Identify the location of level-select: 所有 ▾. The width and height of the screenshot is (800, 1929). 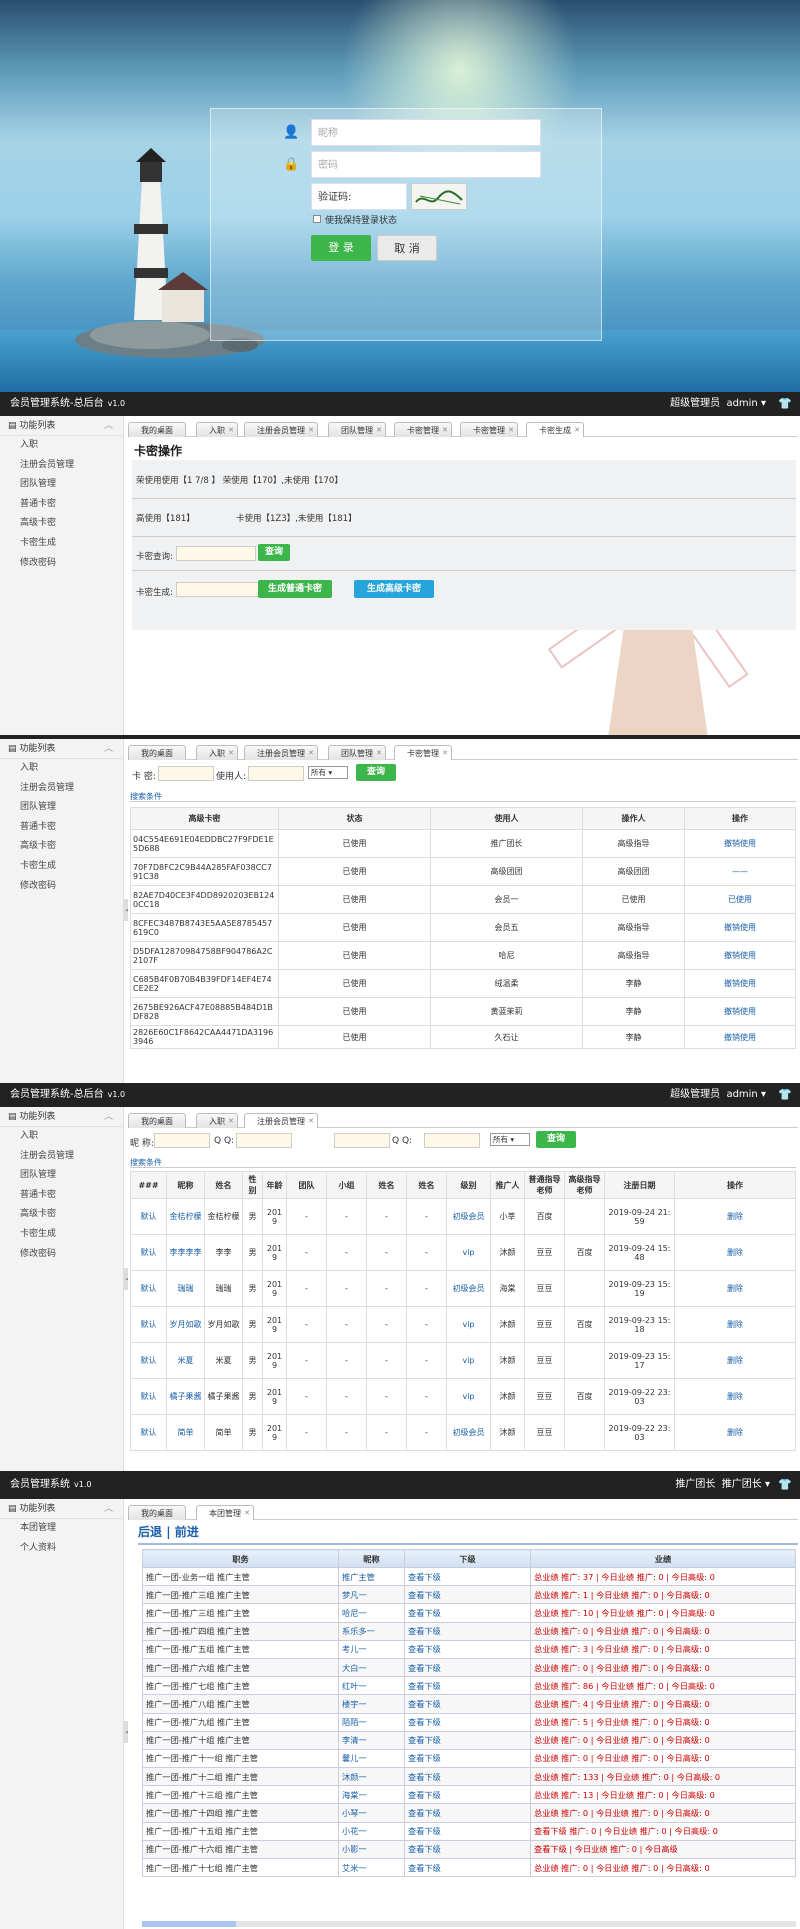
(510, 1139).